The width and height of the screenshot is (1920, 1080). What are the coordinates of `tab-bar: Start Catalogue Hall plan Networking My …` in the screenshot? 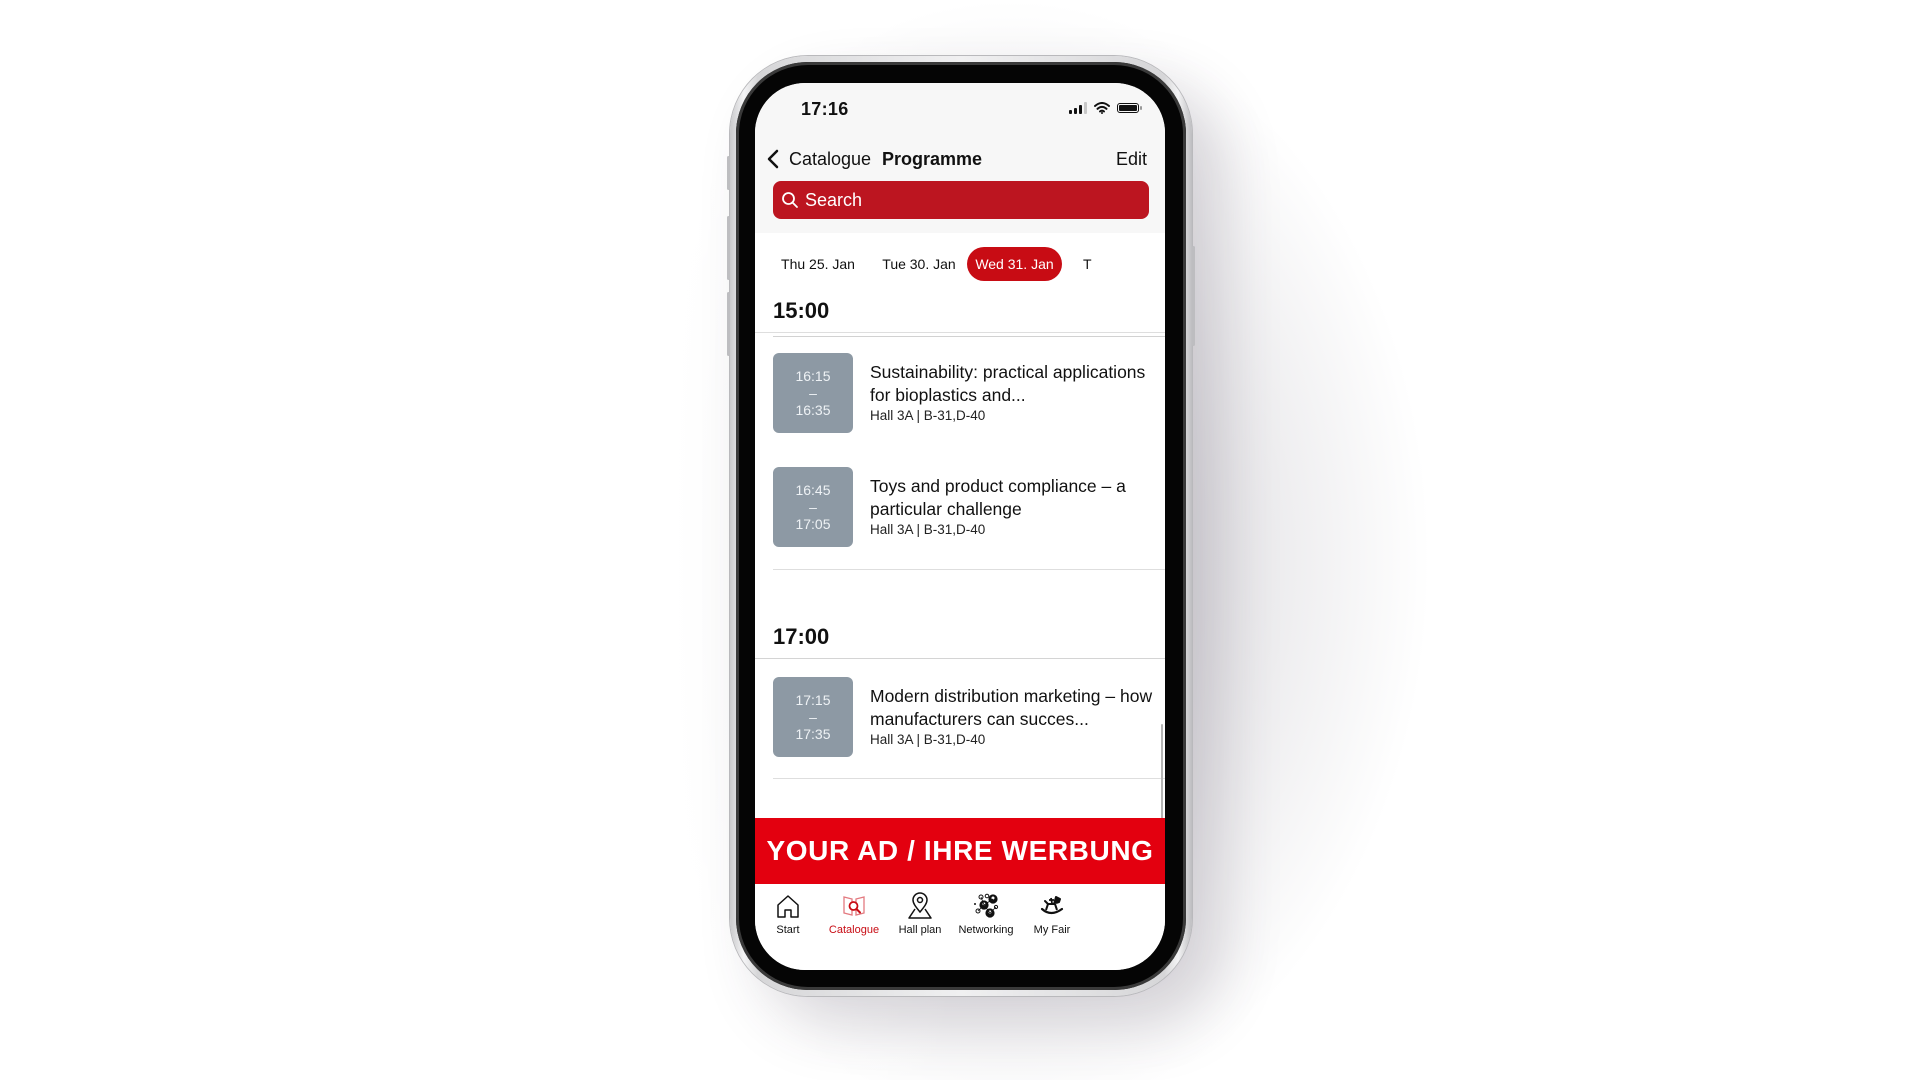 It's located at (960, 927).